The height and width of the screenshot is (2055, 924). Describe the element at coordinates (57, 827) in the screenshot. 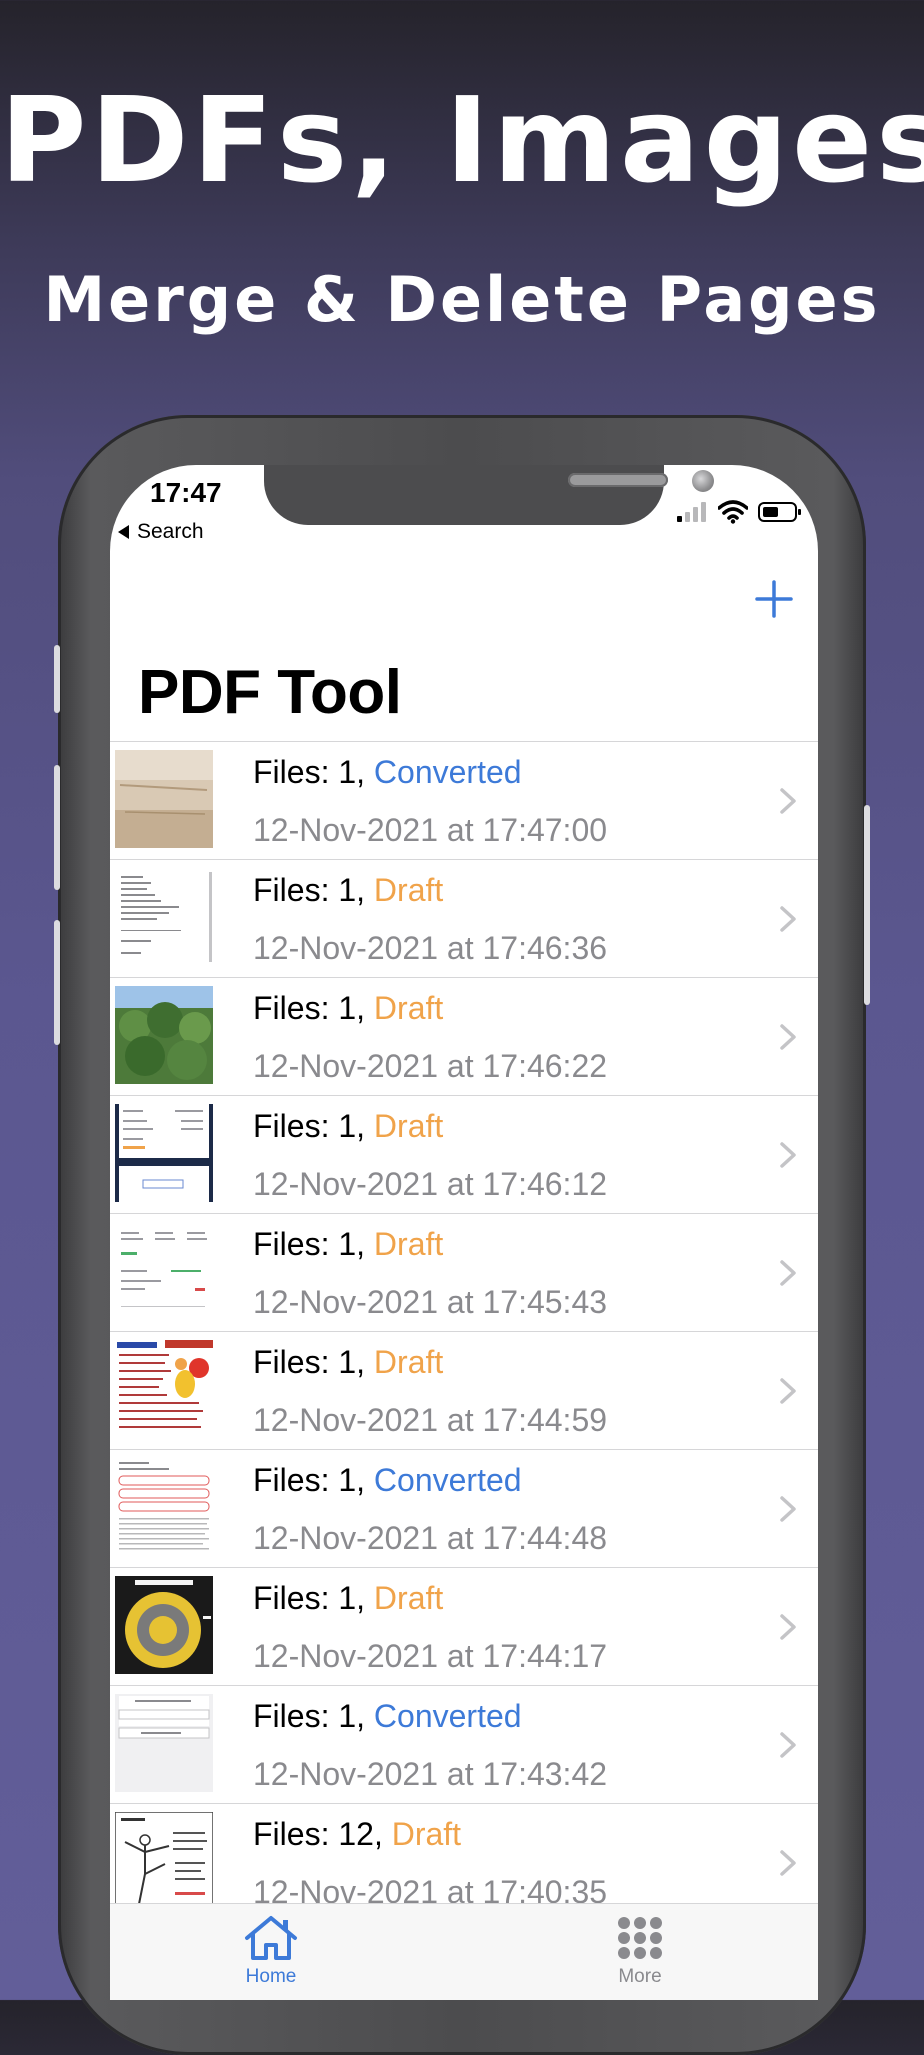

I see `phone-volume-up` at that location.